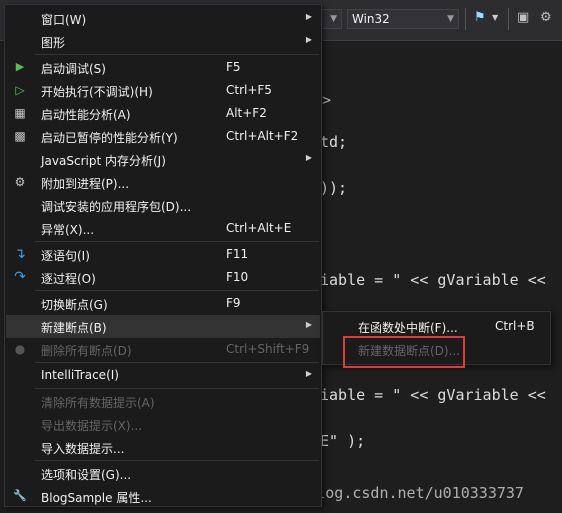 The width and height of the screenshot is (562, 513). Describe the element at coordinates (163, 67) in the screenshot. I see `menu-item-start-debugging: ▶ 启动调试(S) F5` at that location.